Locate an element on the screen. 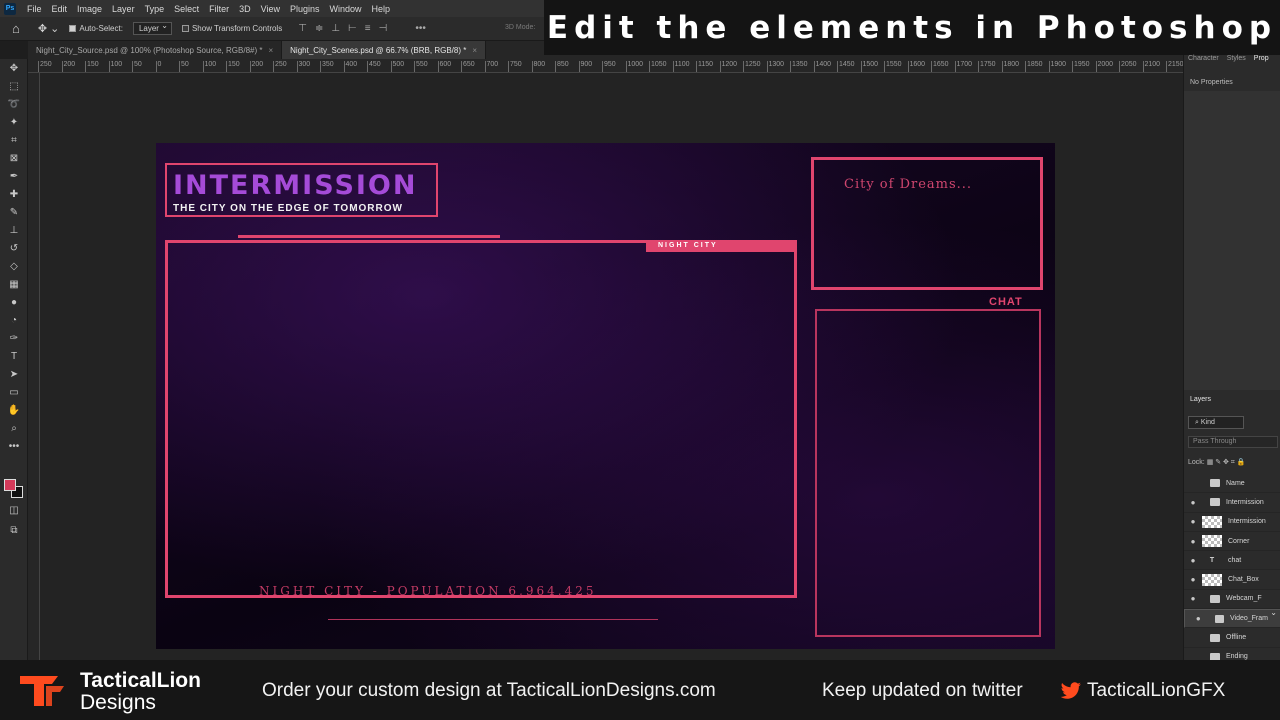  shape-tool-icon: ▭ is located at coordinates (14, 392).